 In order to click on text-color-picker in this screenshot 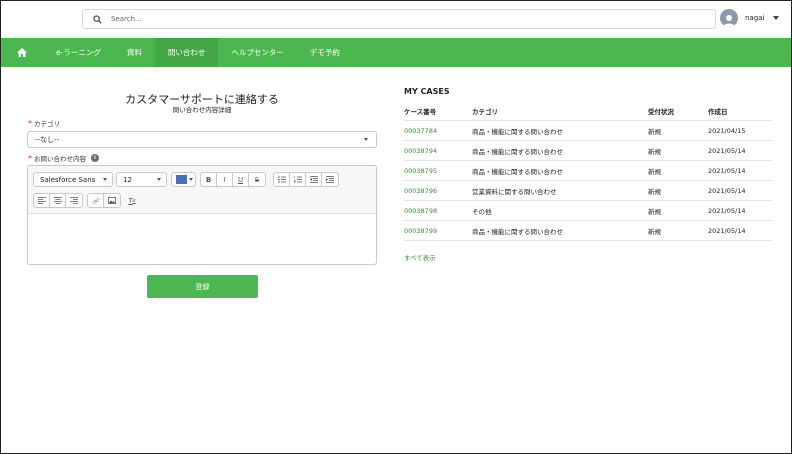, I will do `click(183, 179)`.